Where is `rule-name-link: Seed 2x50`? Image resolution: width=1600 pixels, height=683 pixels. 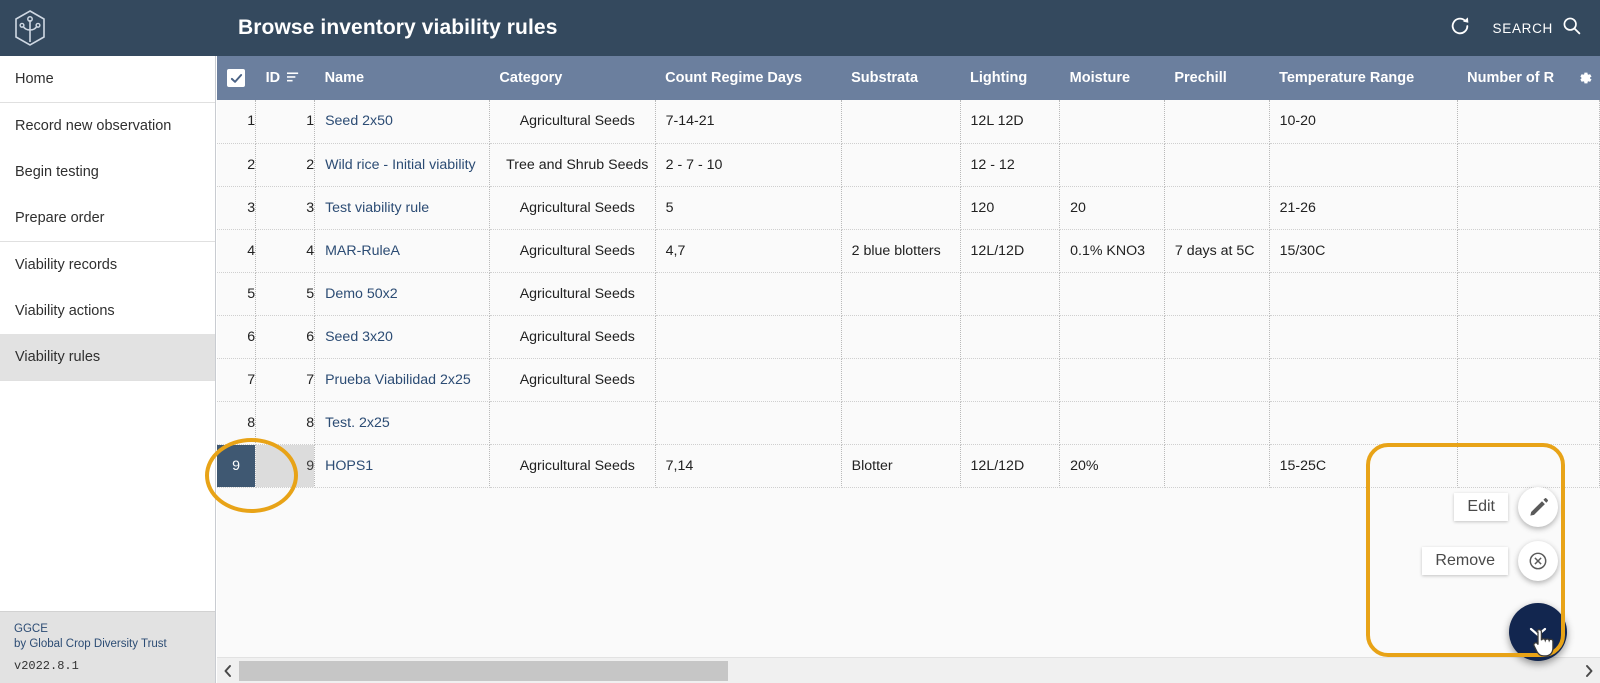 rule-name-link: Seed 2x50 is located at coordinates (359, 121).